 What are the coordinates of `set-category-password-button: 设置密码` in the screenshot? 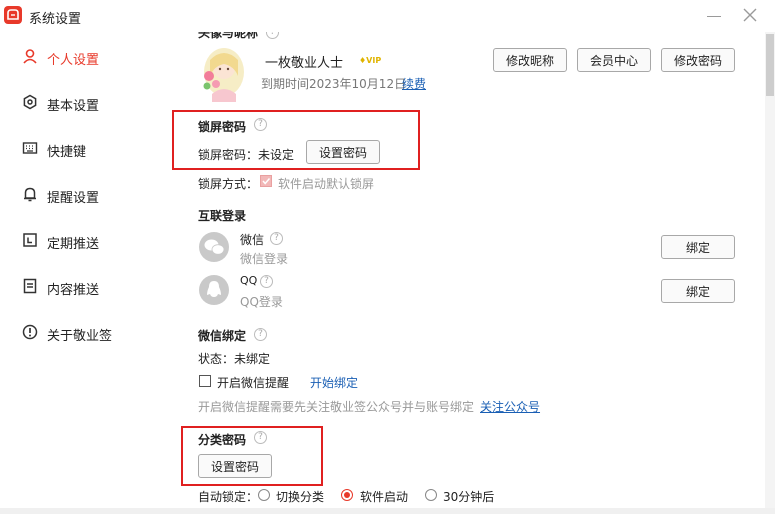 It's located at (235, 466).